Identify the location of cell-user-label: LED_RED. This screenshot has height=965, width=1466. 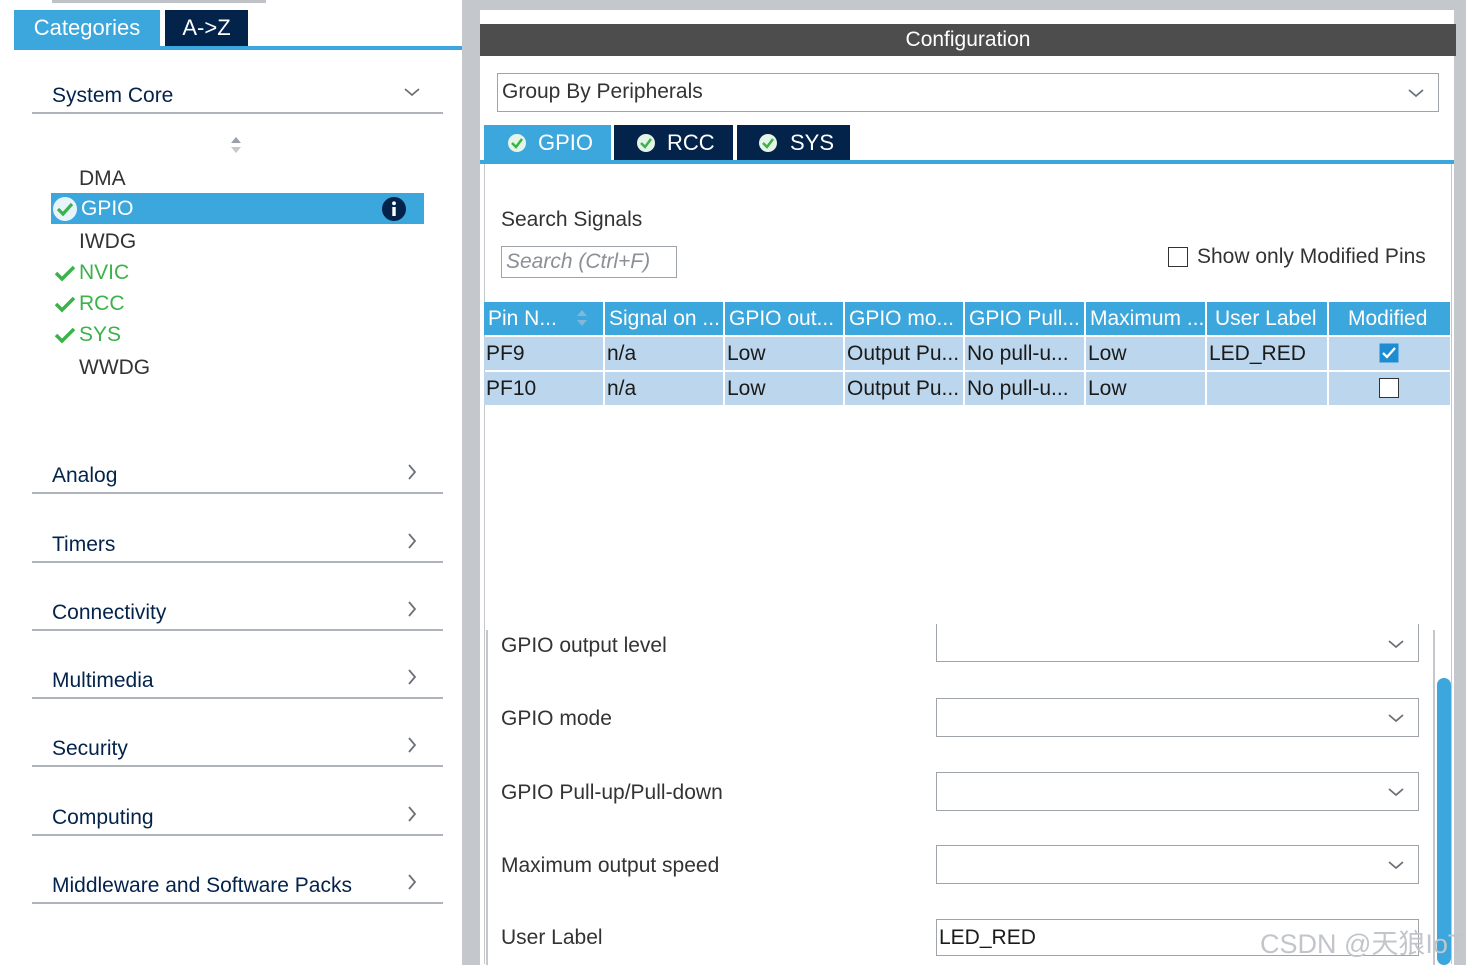
(1268, 353).